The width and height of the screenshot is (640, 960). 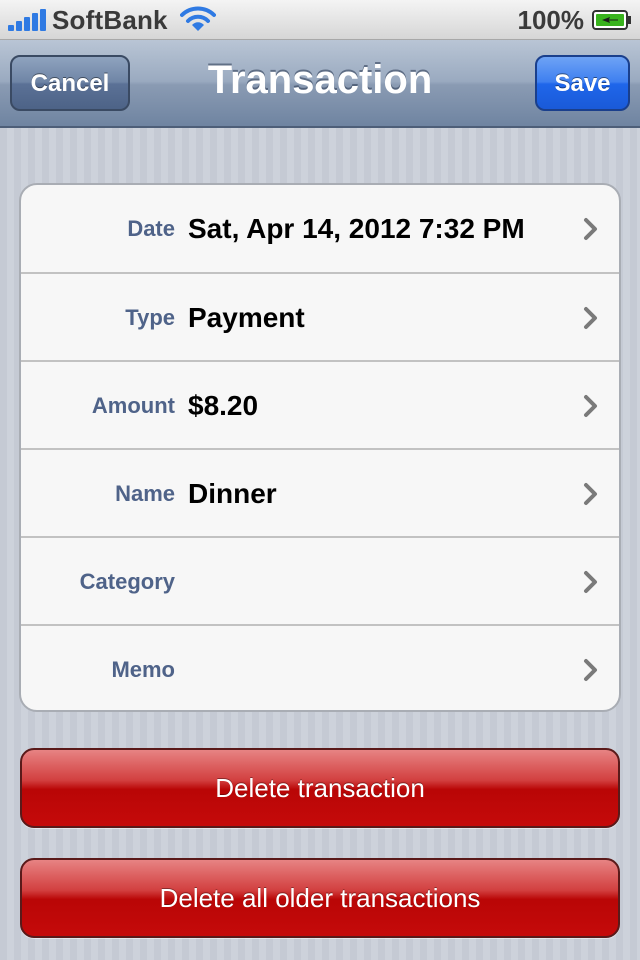 I want to click on type-value: Payment, so click(x=246, y=317).